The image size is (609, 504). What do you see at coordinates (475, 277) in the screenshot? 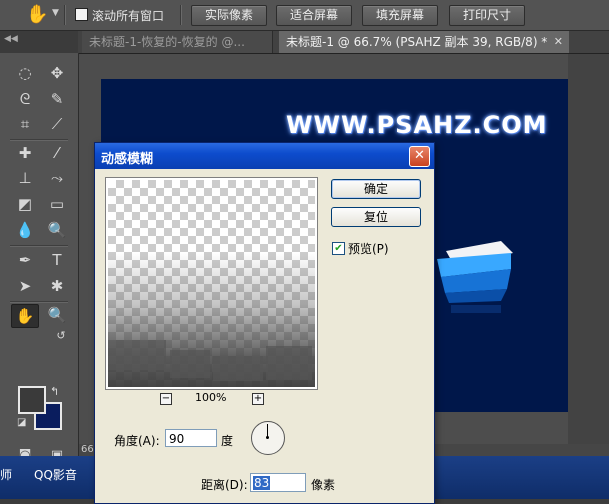
I see `blue-3d-shape` at bounding box center [475, 277].